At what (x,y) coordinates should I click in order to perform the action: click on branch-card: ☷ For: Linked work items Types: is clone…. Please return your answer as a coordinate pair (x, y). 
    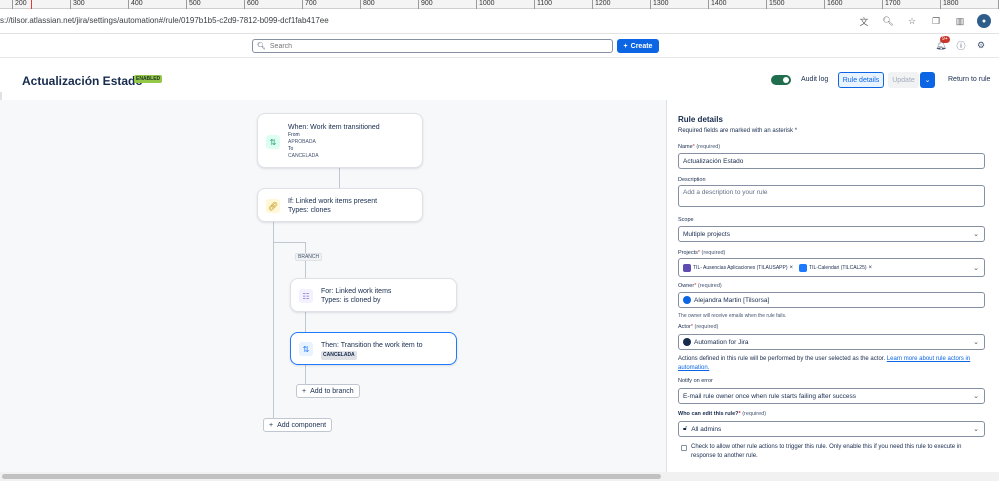
    Looking at the image, I should click on (373, 295).